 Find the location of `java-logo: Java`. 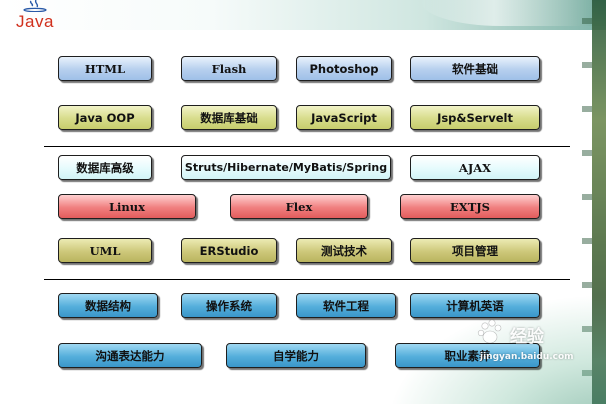

java-logo: Java is located at coordinates (36, 18).